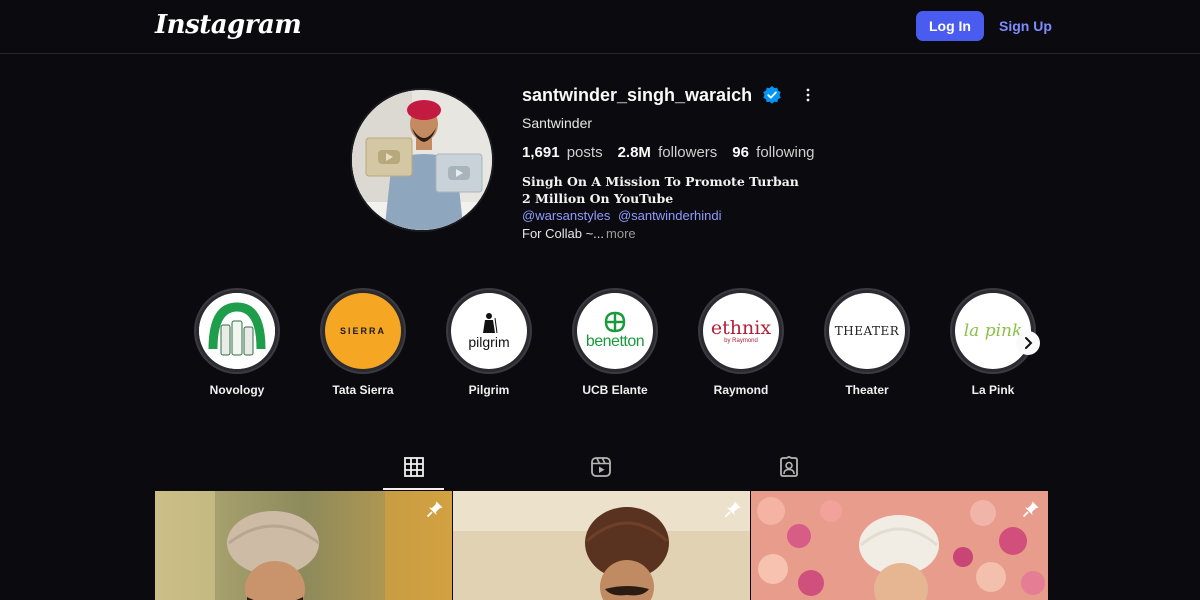 The width and height of the screenshot is (1200, 600). I want to click on more-options-icon, so click(808, 95).